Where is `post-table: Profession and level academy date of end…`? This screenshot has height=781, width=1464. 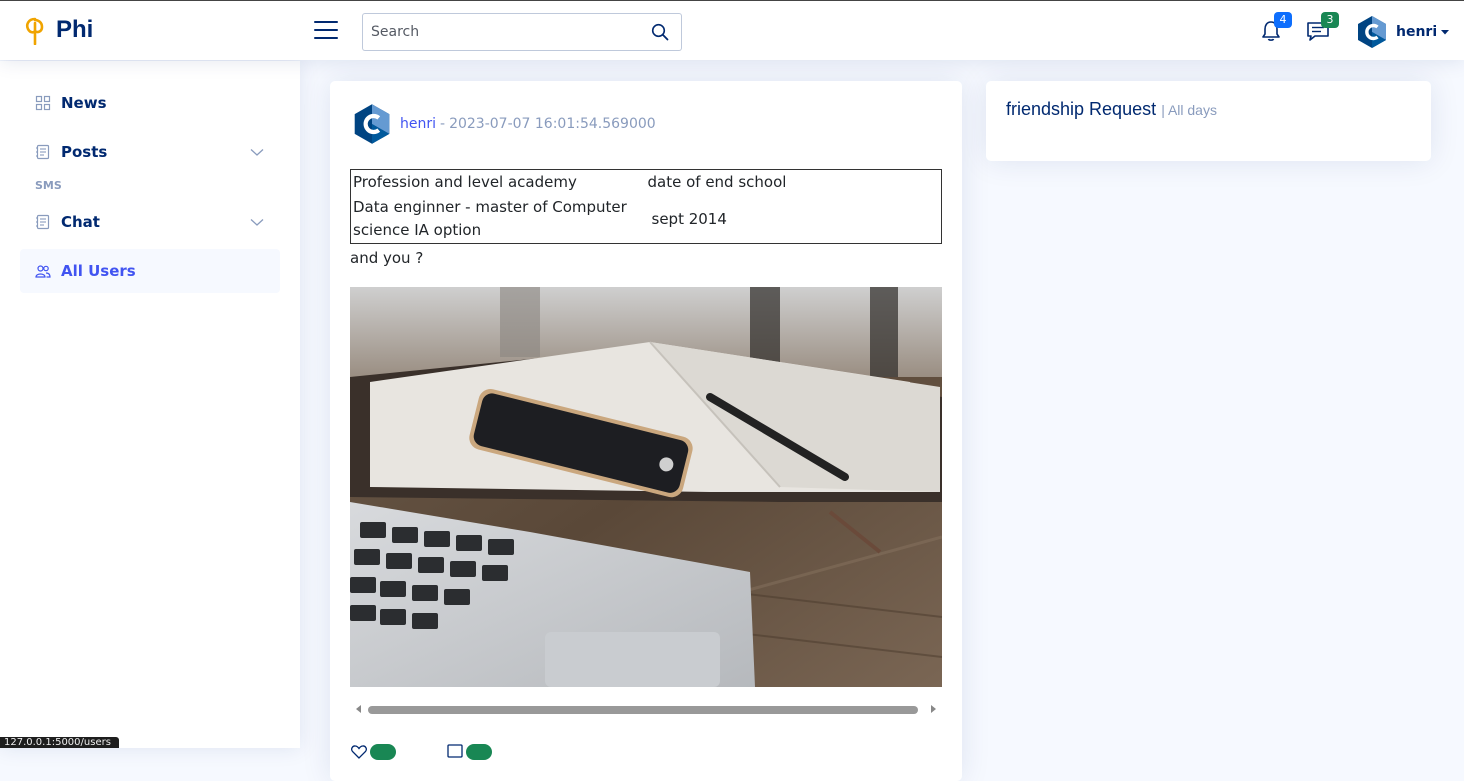 post-table: Profession and level academy date of end… is located at coordinates (646, 206).